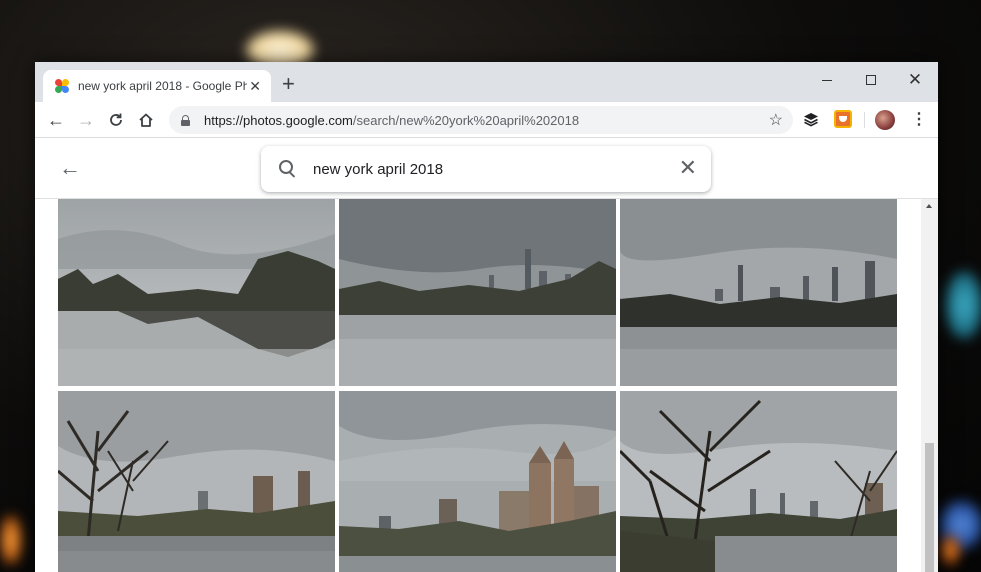  I want to click on profile-avatar, so click(885, 120).